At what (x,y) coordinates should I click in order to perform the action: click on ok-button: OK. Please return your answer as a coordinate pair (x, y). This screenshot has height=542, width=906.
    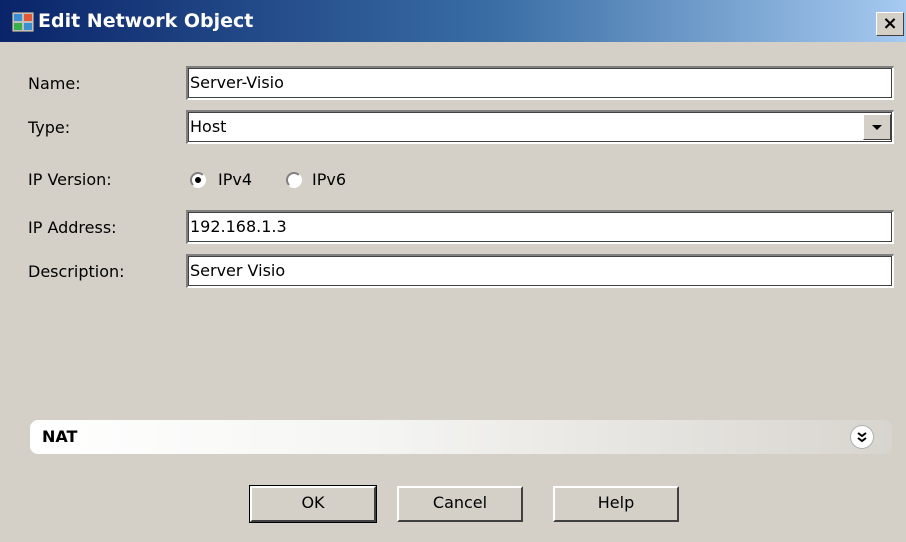
    Looking at the image, I should click on (313, 504).